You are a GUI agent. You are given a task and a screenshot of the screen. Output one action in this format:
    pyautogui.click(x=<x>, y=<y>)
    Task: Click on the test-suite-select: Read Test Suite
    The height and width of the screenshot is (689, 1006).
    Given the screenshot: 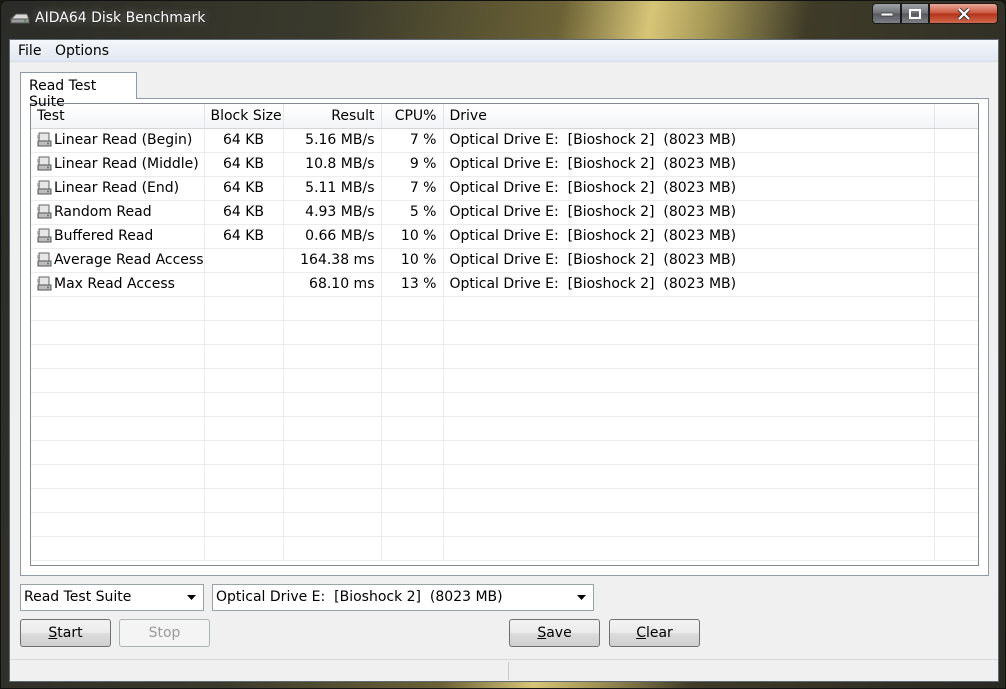 What is the action you would take?
    pyautogui.click(x=112, y=597)
    